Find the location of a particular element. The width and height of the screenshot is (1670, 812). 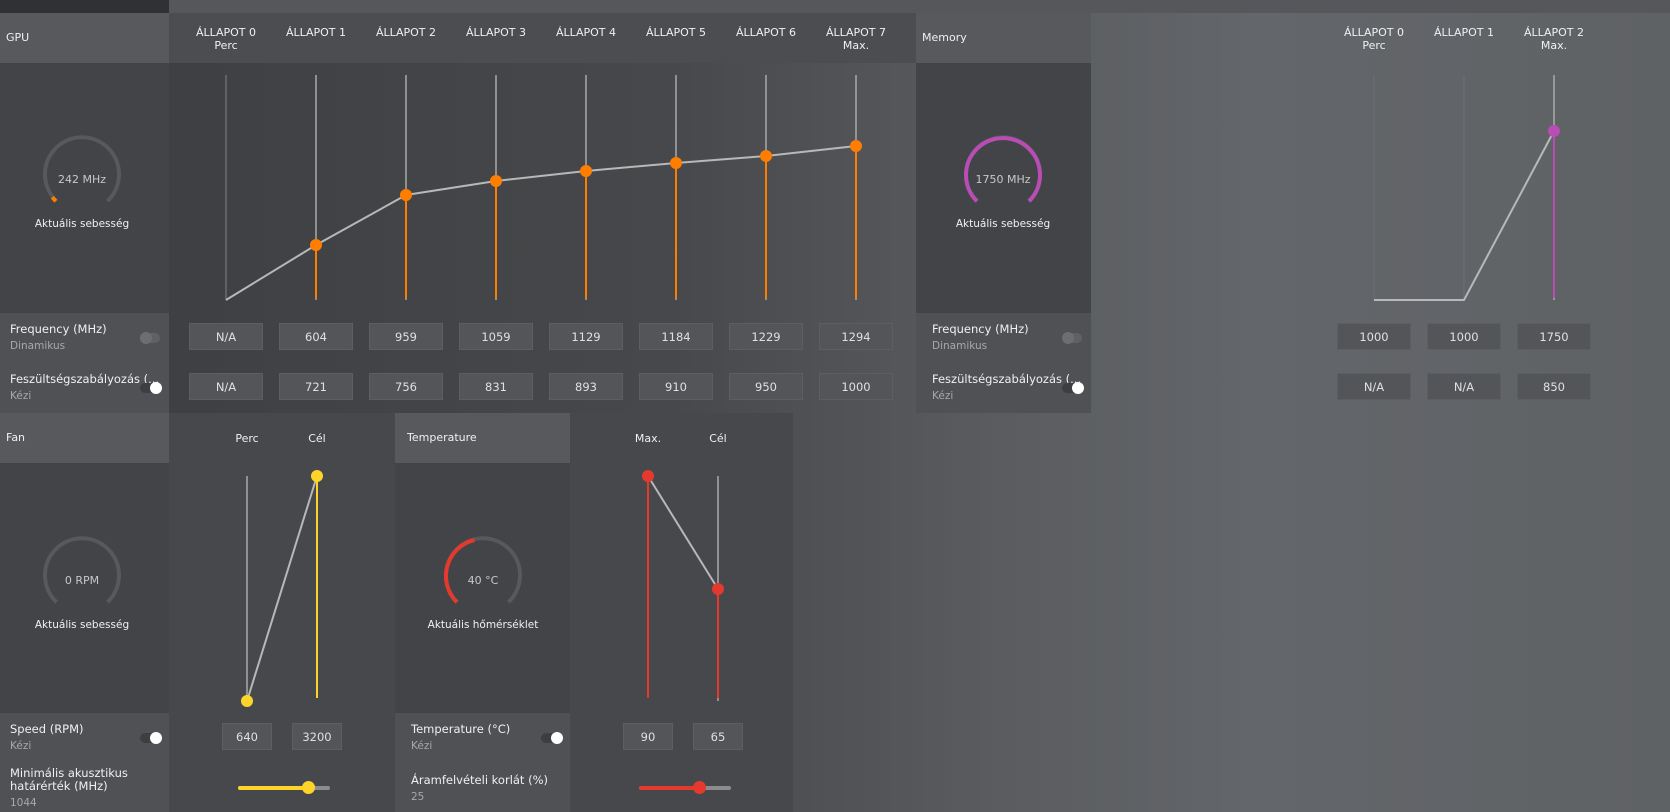

fan-min-acoustic-slider is located at coordinates (284, 787).